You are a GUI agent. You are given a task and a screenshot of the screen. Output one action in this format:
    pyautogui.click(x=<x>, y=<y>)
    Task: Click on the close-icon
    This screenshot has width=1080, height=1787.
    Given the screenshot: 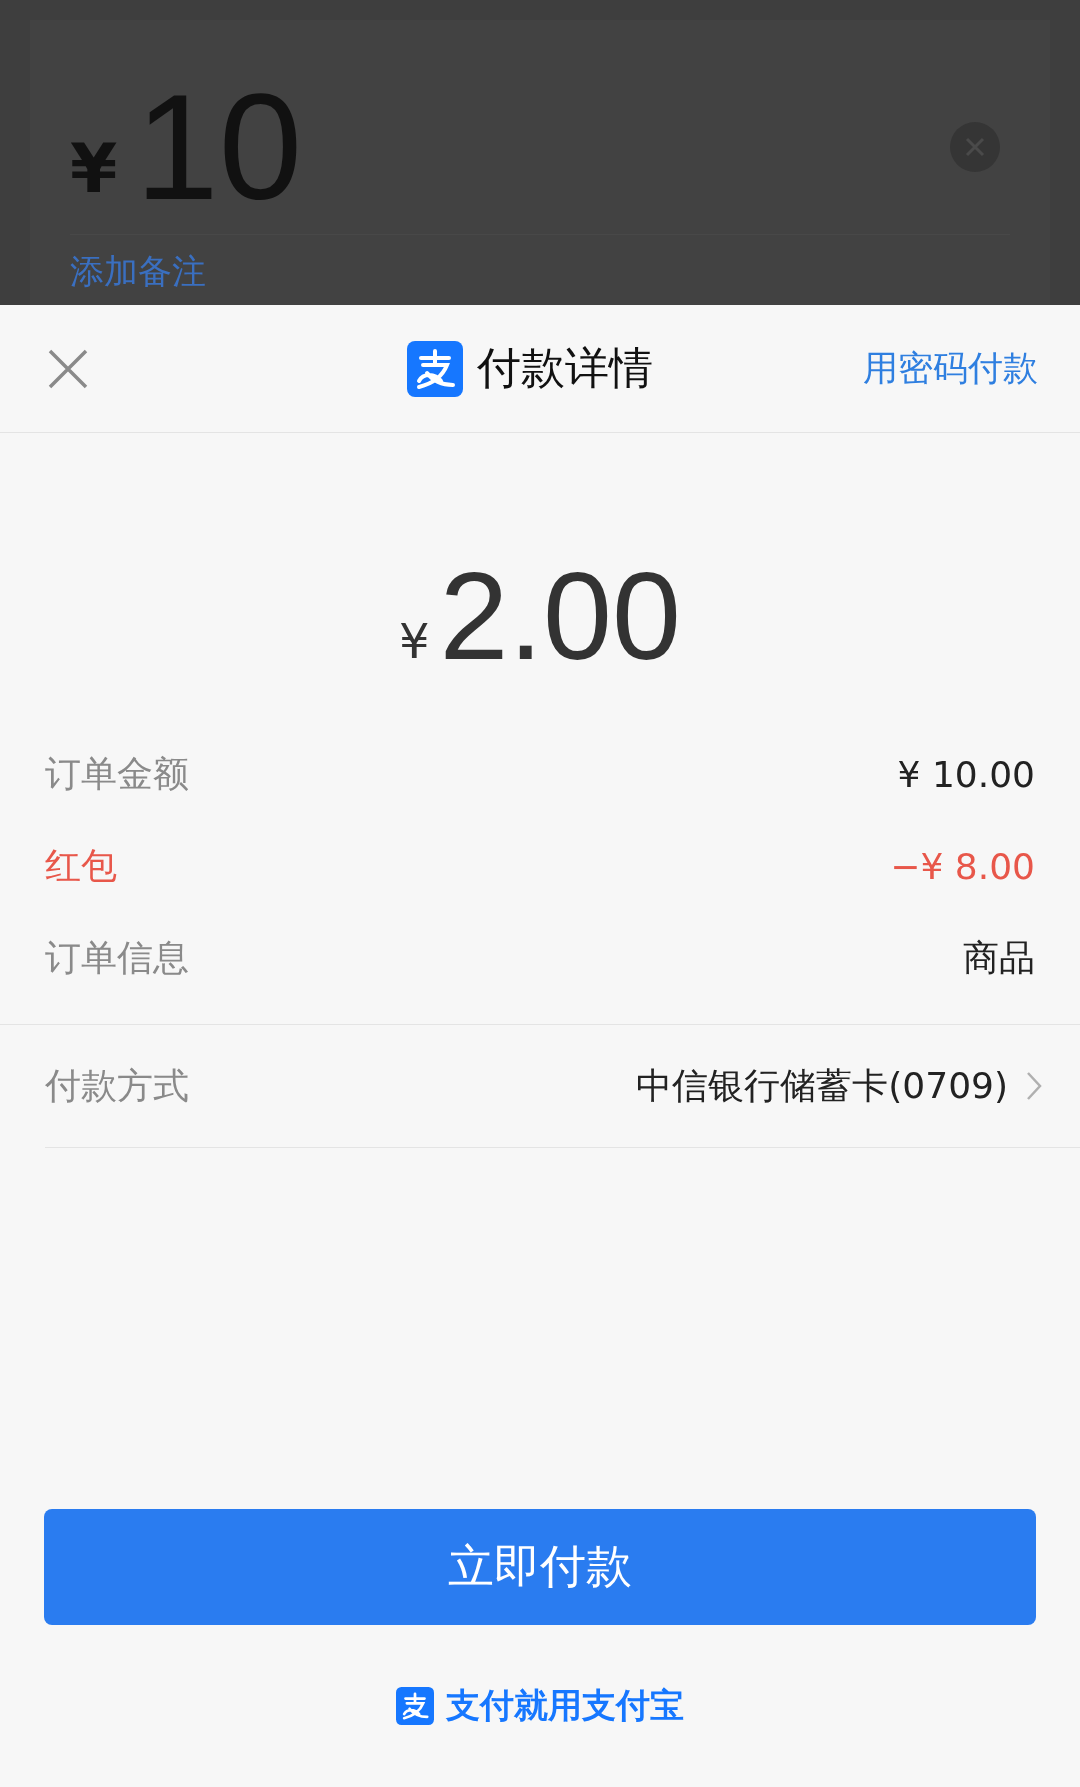 What is the action you would take?
    pyautogui.click(x=68, y=368)
    